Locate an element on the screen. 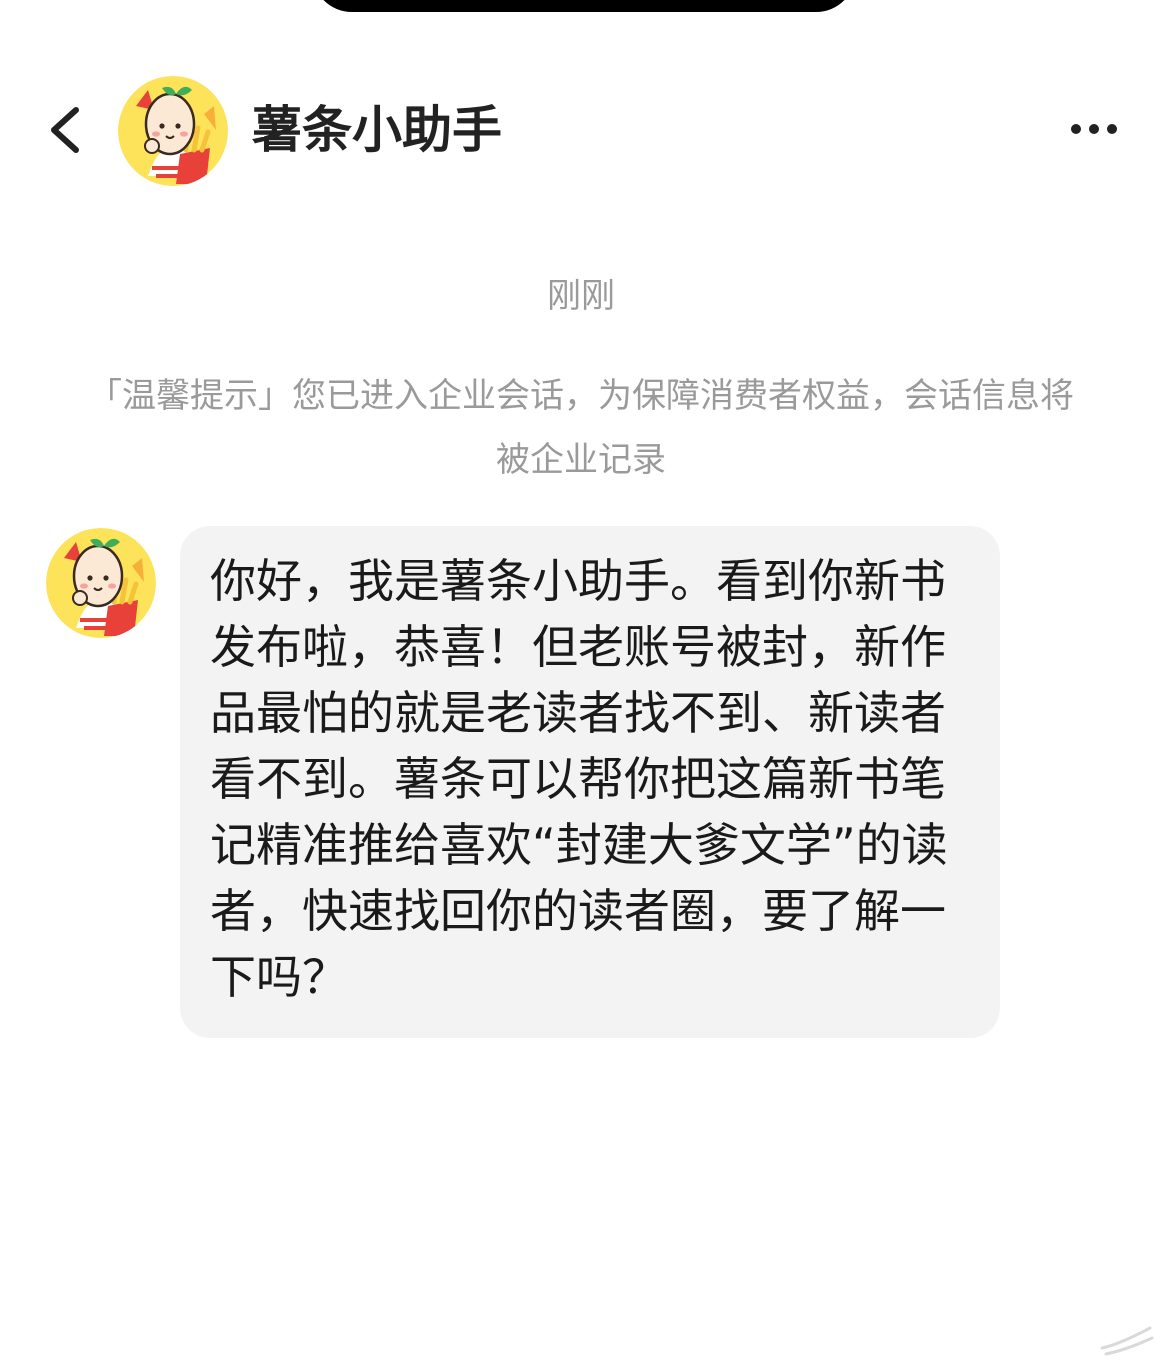 This screenshot has height=1361, width=1162. more-horizontal-icon is located at coordinates (1094, 129).